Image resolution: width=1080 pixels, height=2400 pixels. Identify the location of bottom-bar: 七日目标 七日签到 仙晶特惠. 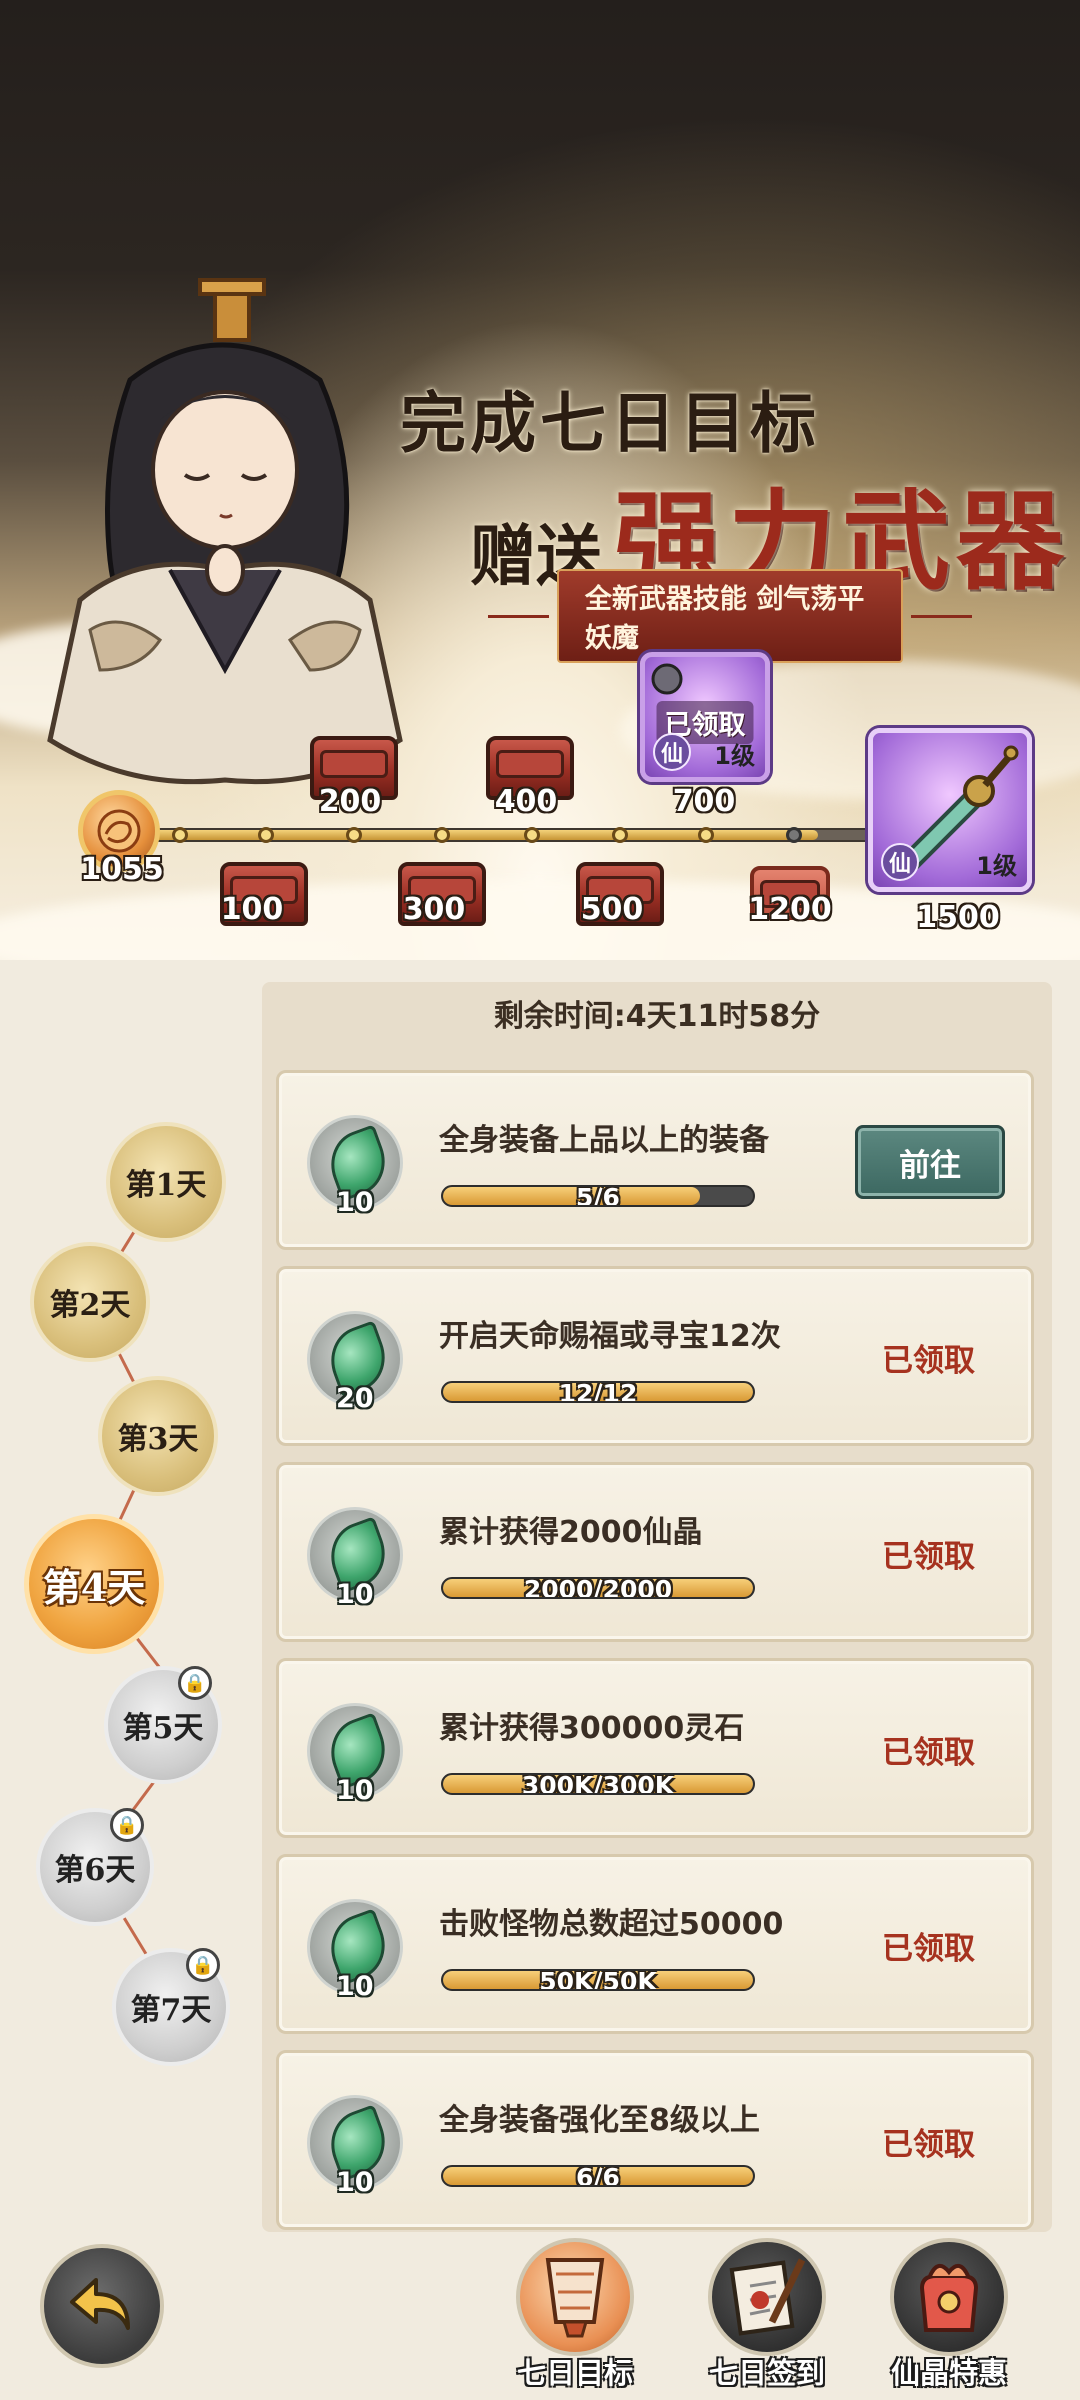
(540, 2316).